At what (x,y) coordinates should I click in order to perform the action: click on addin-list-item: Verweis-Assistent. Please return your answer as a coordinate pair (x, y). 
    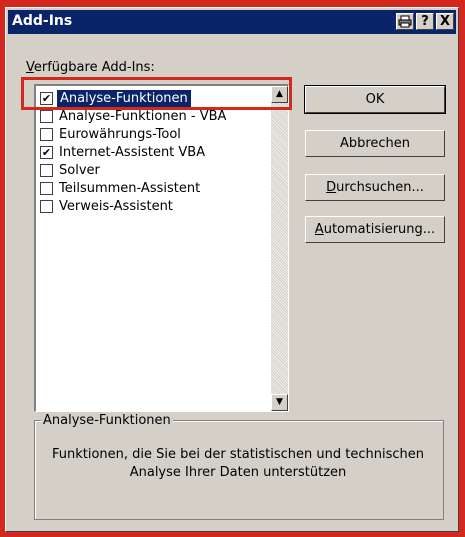
    Looking at the image, I should click on (155, 207).